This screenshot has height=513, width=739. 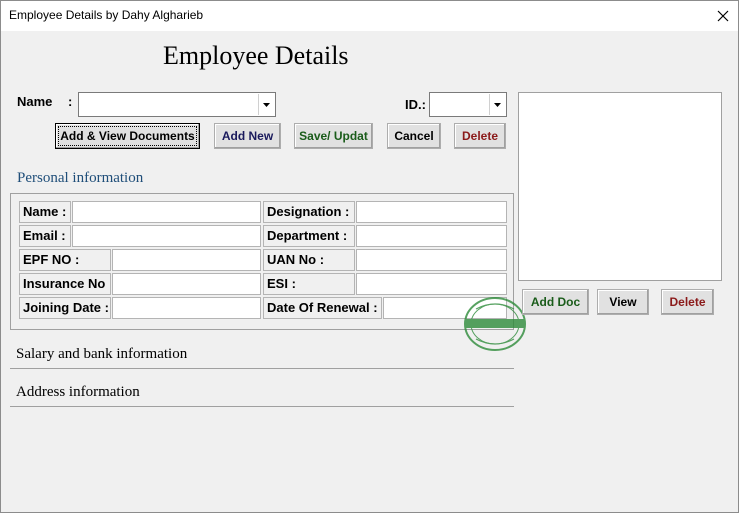 I want to click on name-dropdown-button, so click(x=266, y=104).